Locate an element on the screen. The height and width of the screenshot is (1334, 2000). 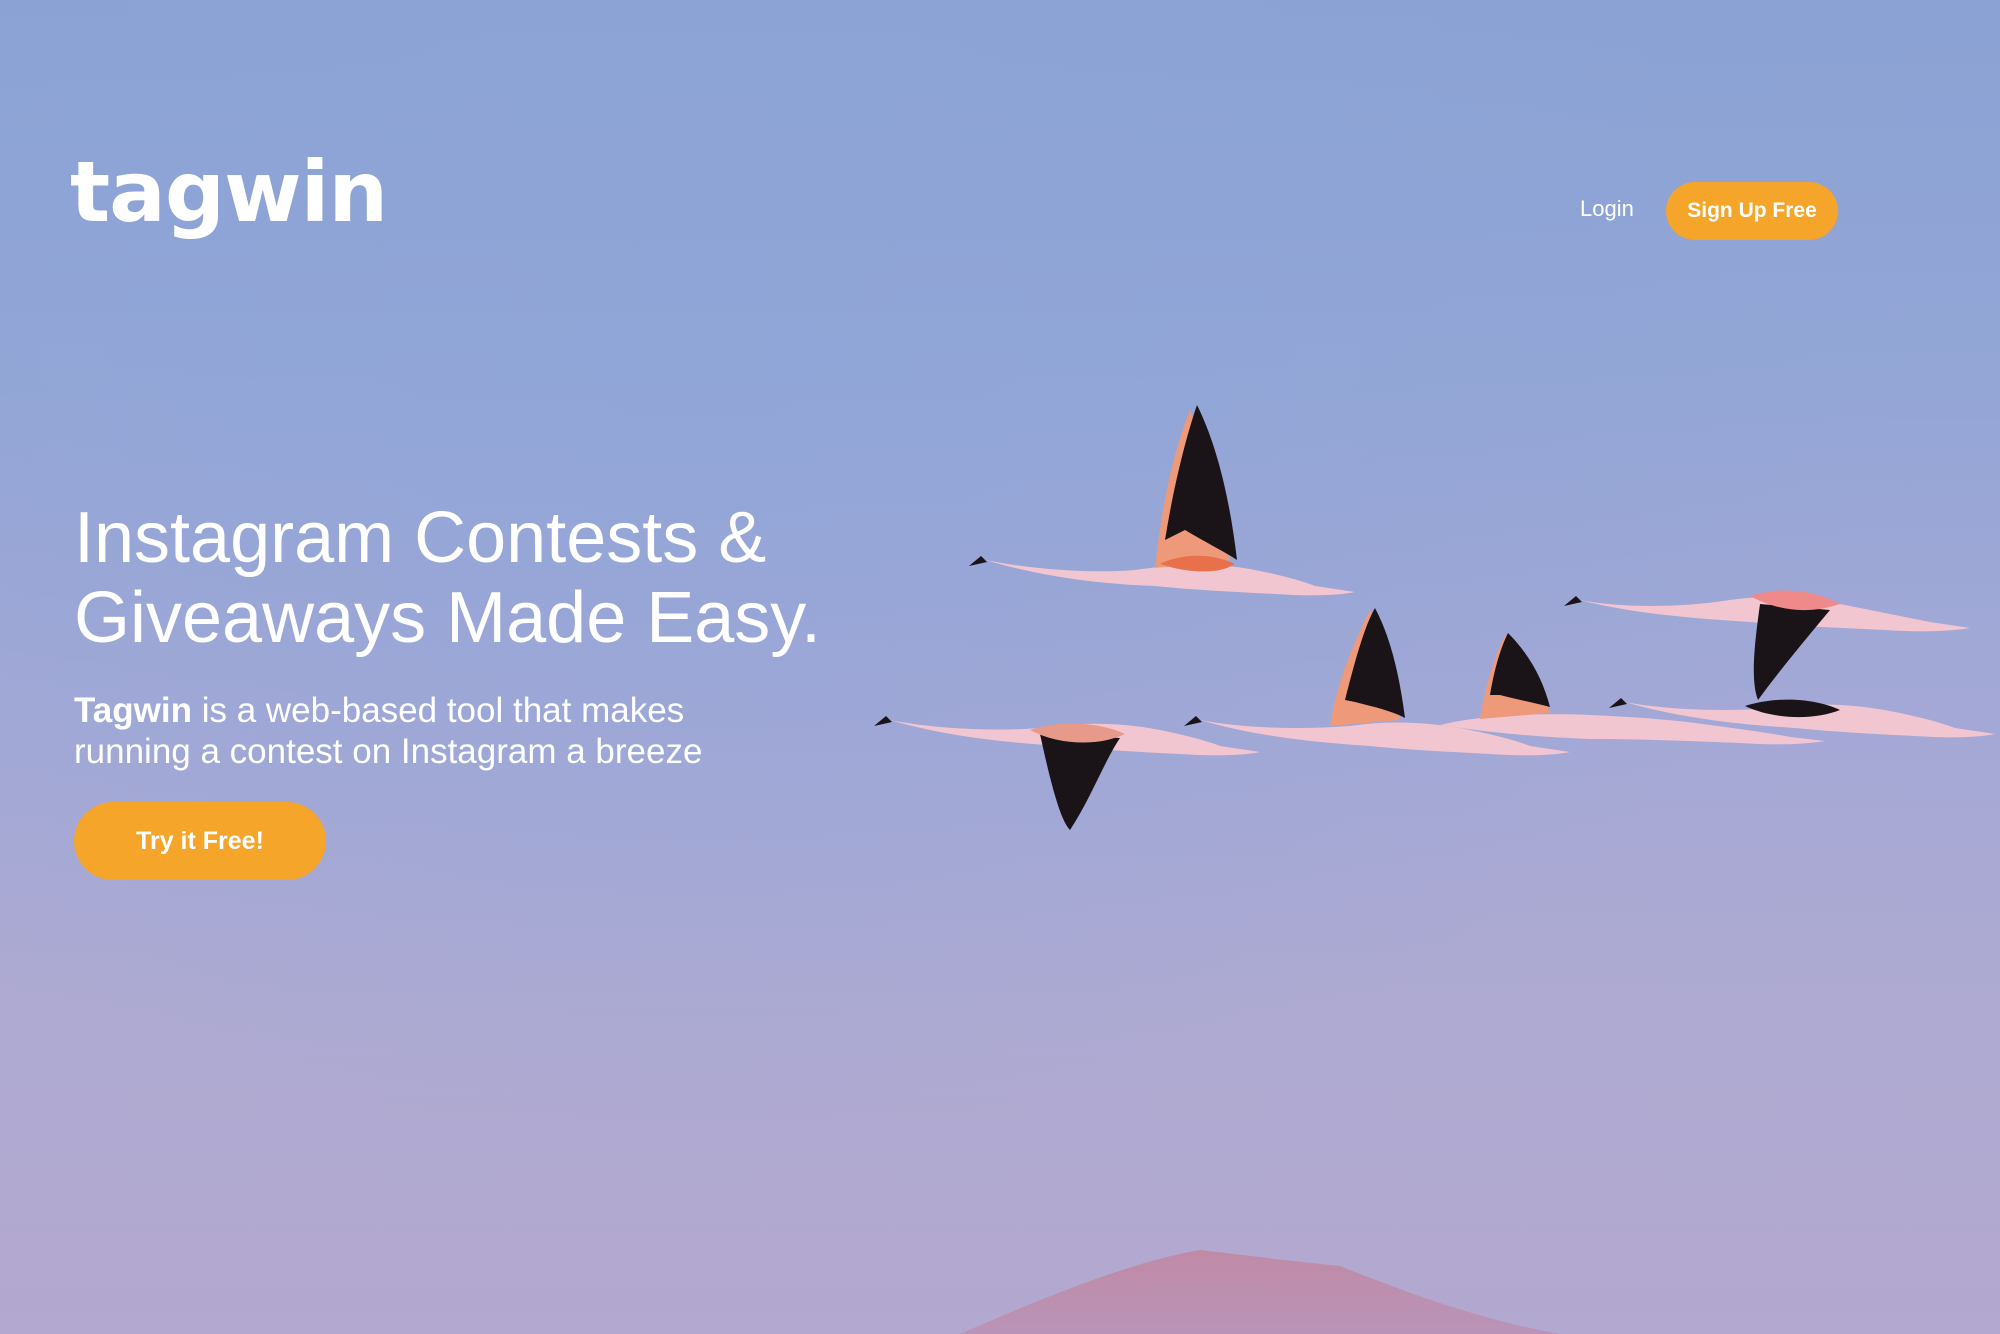
headline-line-2: Giveaways Made Easy. is located at coordinates (447, 618).